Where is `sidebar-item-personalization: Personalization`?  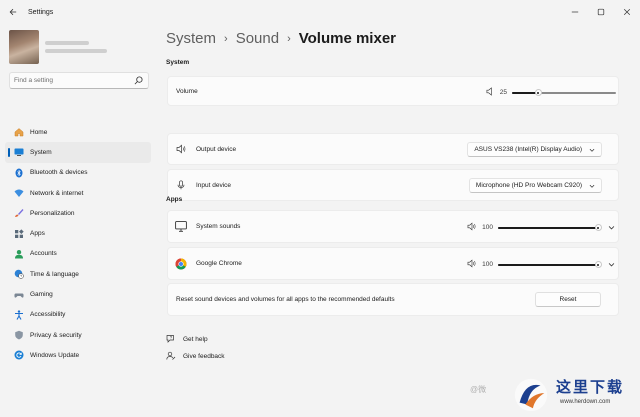 sidebar-item-personalization: Personalization is located at coordinates (78, 213).